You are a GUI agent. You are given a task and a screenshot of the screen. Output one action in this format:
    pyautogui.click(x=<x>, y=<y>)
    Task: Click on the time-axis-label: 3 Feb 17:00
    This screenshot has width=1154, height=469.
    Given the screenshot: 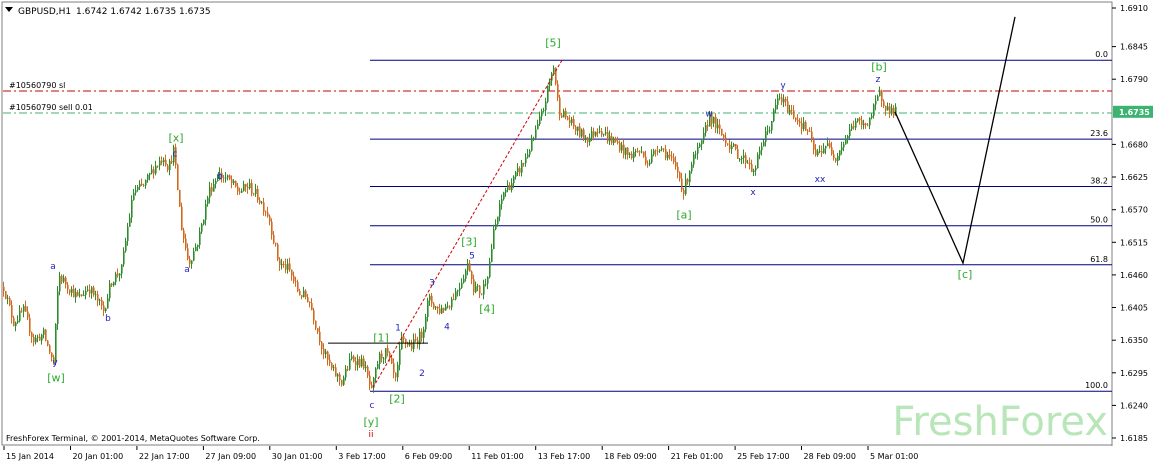 What is the action you would take?
    pyautogui.click(x=361, y=456)
    